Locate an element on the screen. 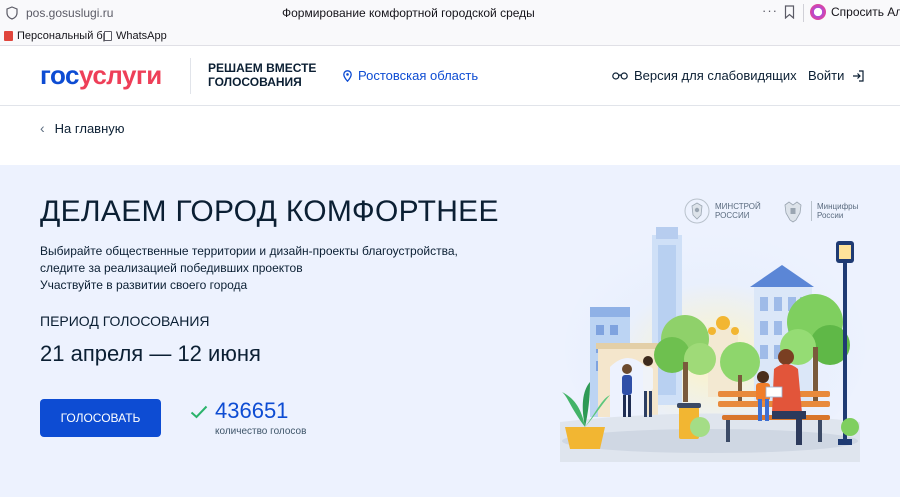  mintsifry-logo: Минцифры России is located at coordinates (819, 211).